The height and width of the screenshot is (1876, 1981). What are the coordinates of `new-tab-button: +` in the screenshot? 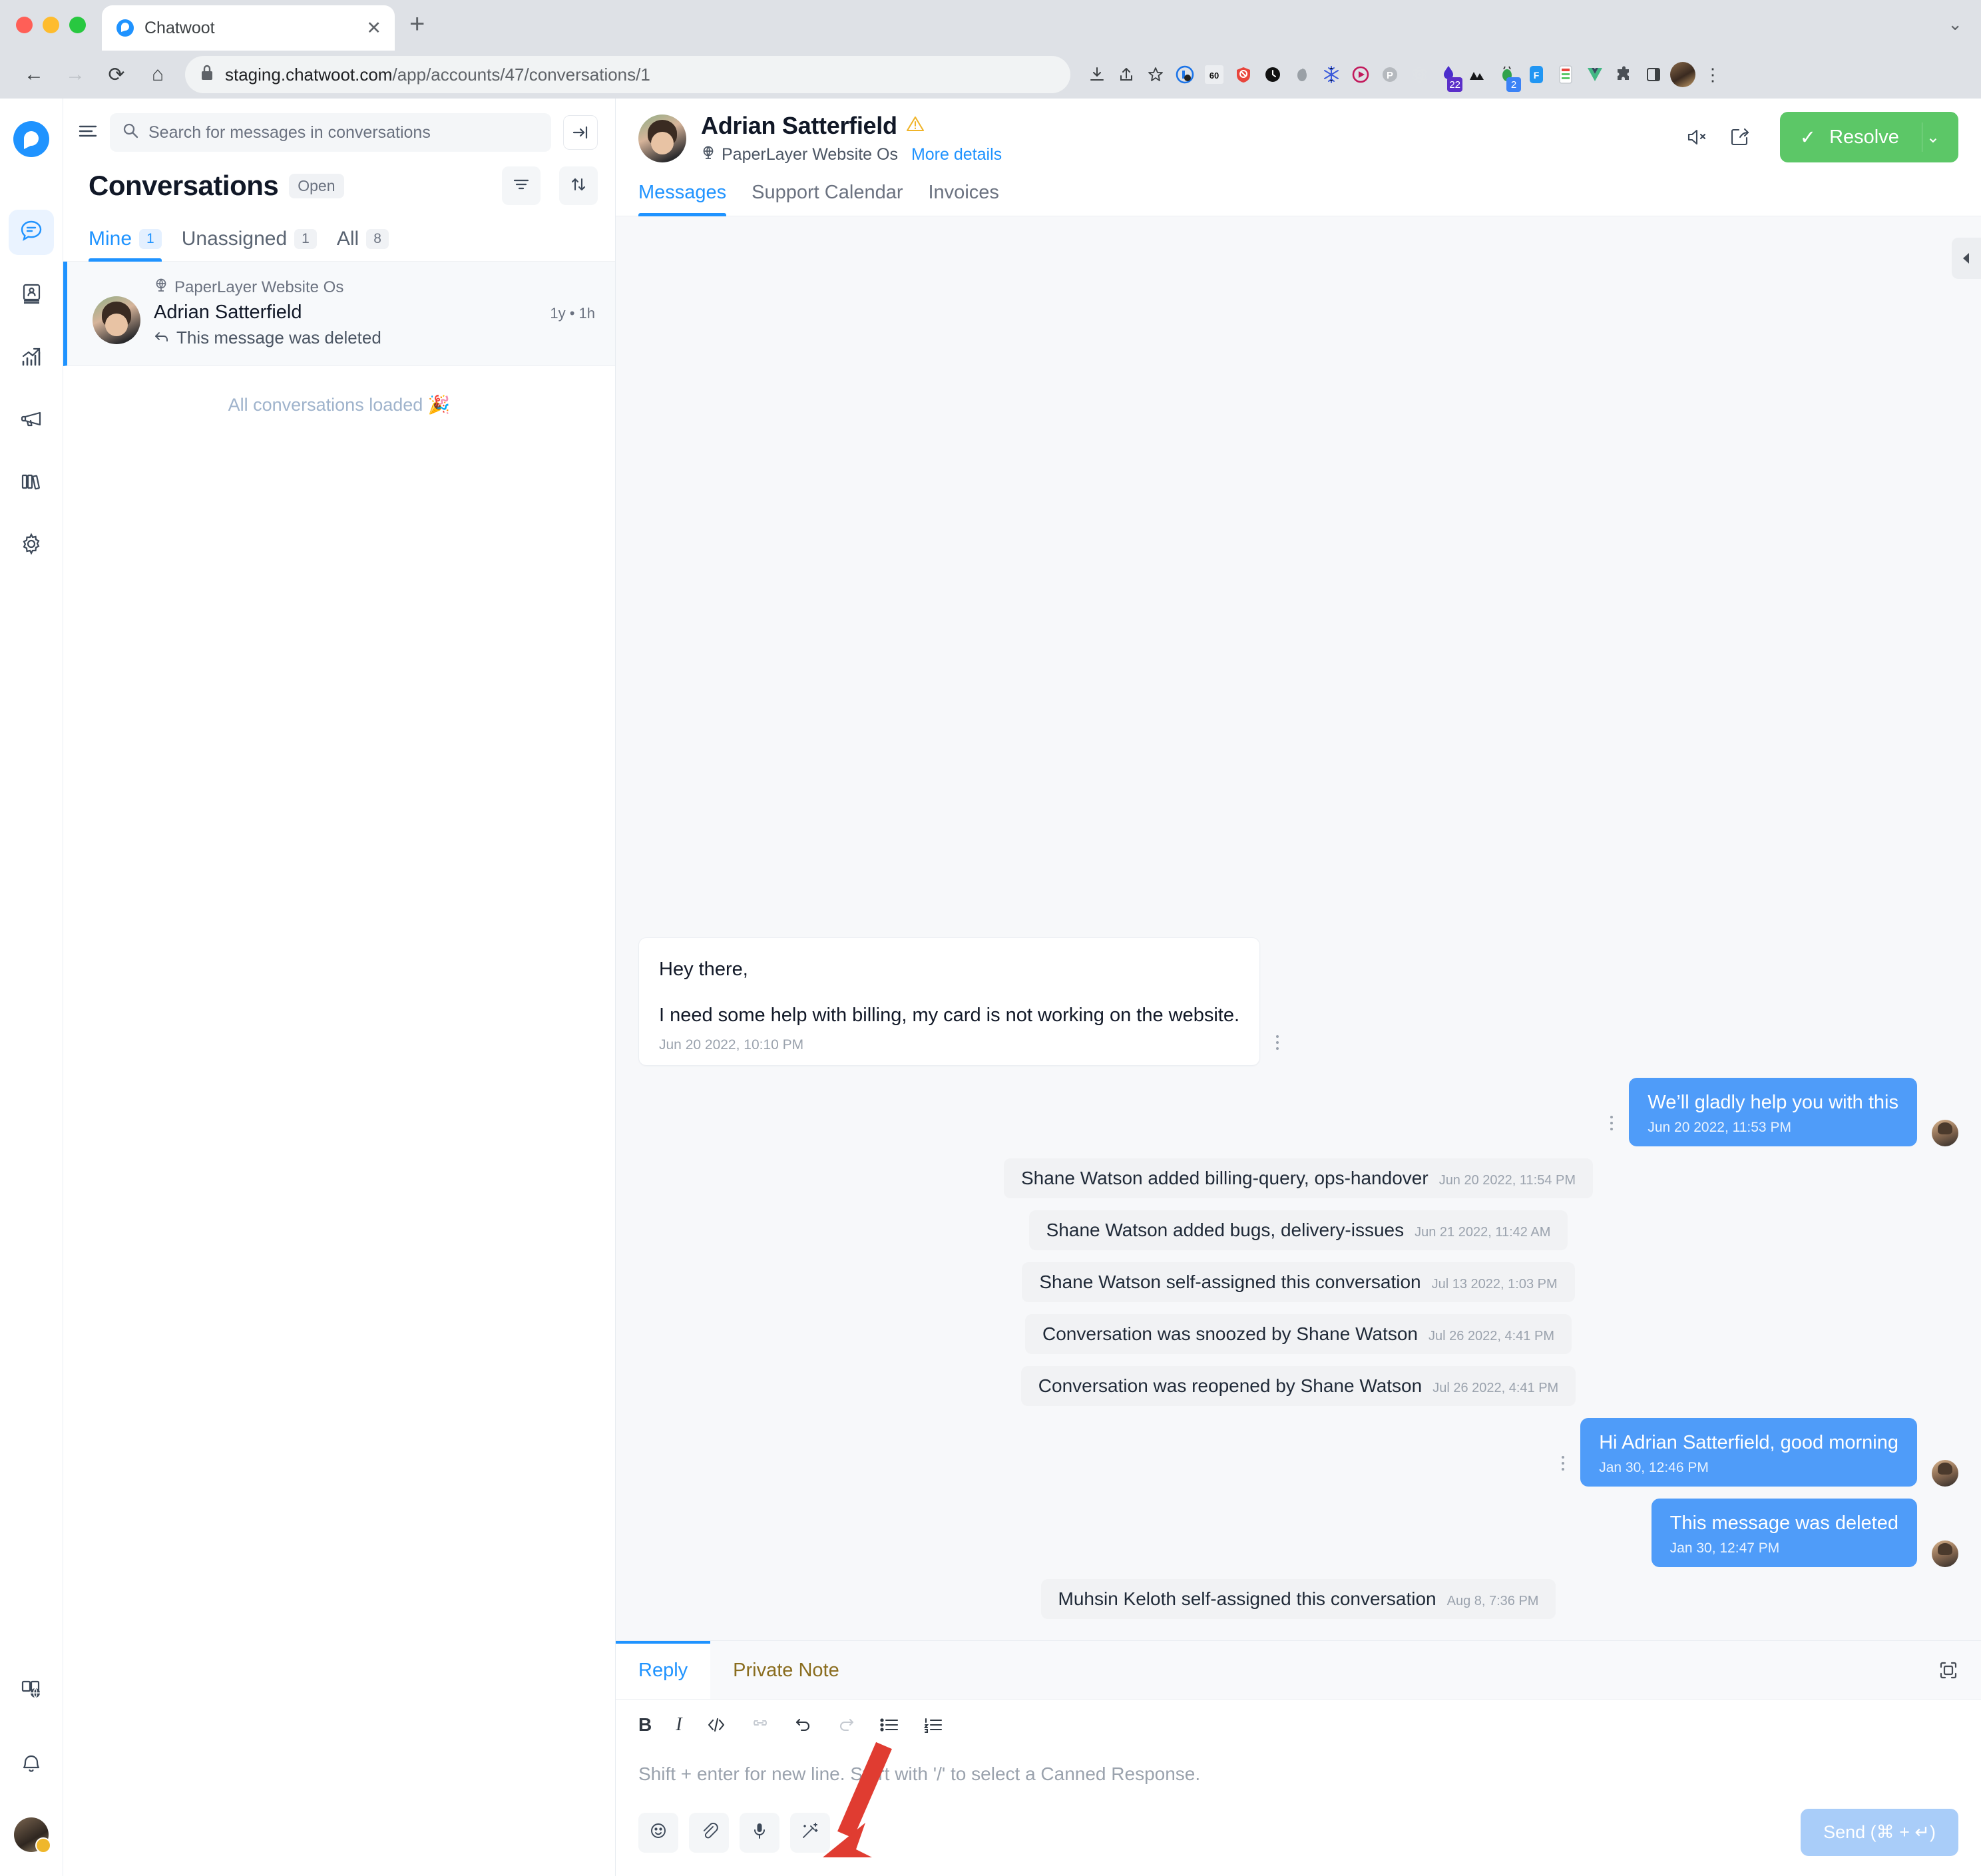 It's located at (417, 31).